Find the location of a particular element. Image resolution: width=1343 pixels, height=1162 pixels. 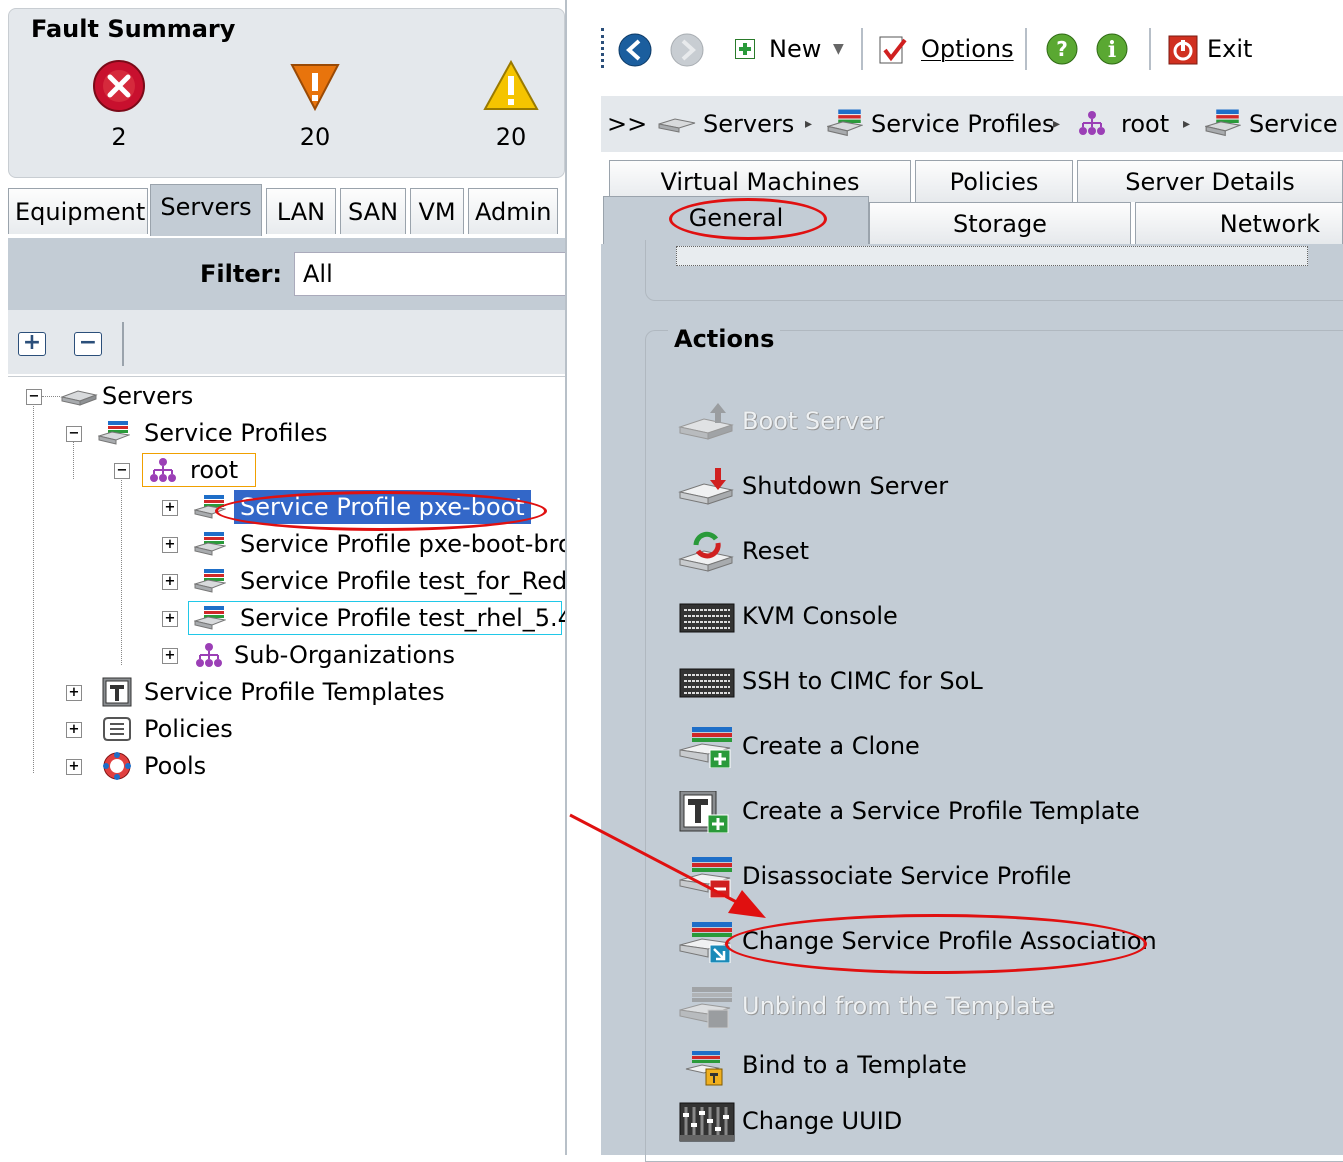

tree-node-policies: + Policies is located at coordinates (288, 729).